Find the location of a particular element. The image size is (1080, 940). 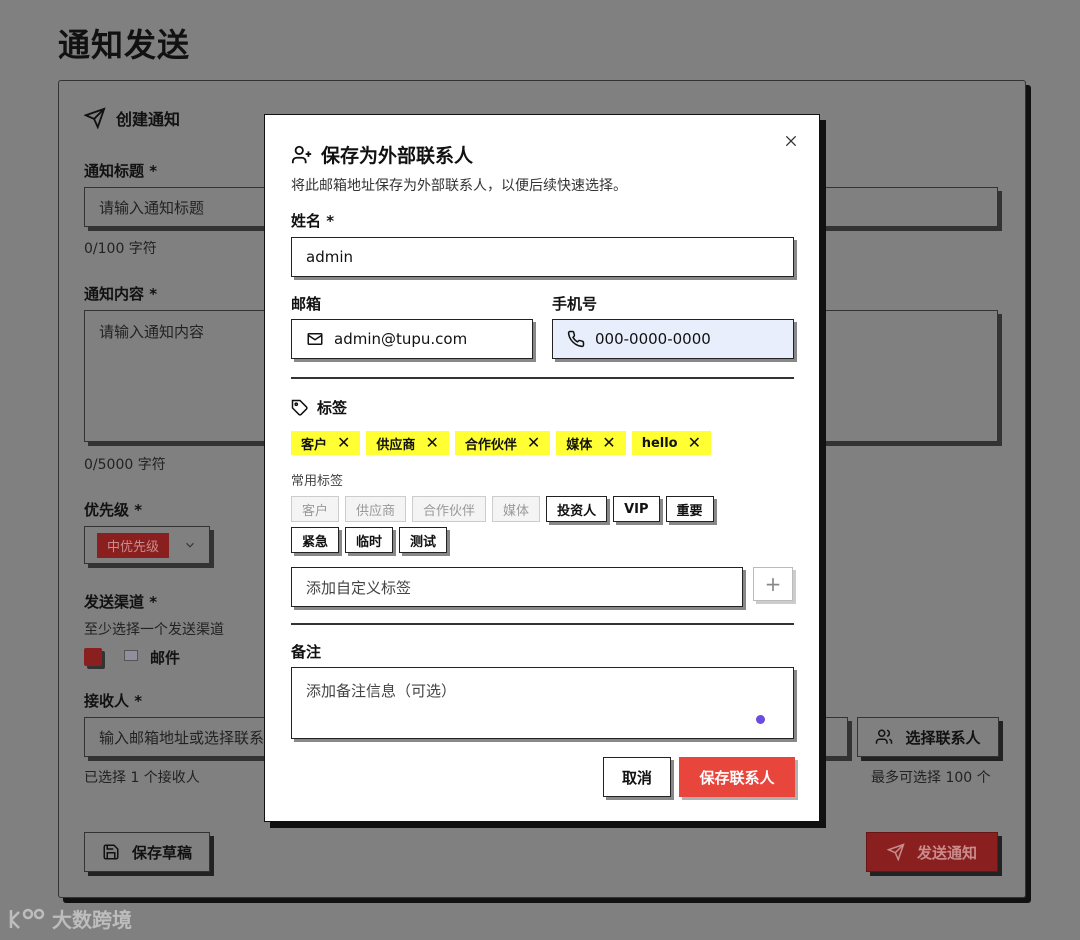

resize-indicator is located at coordinates (760, 719).